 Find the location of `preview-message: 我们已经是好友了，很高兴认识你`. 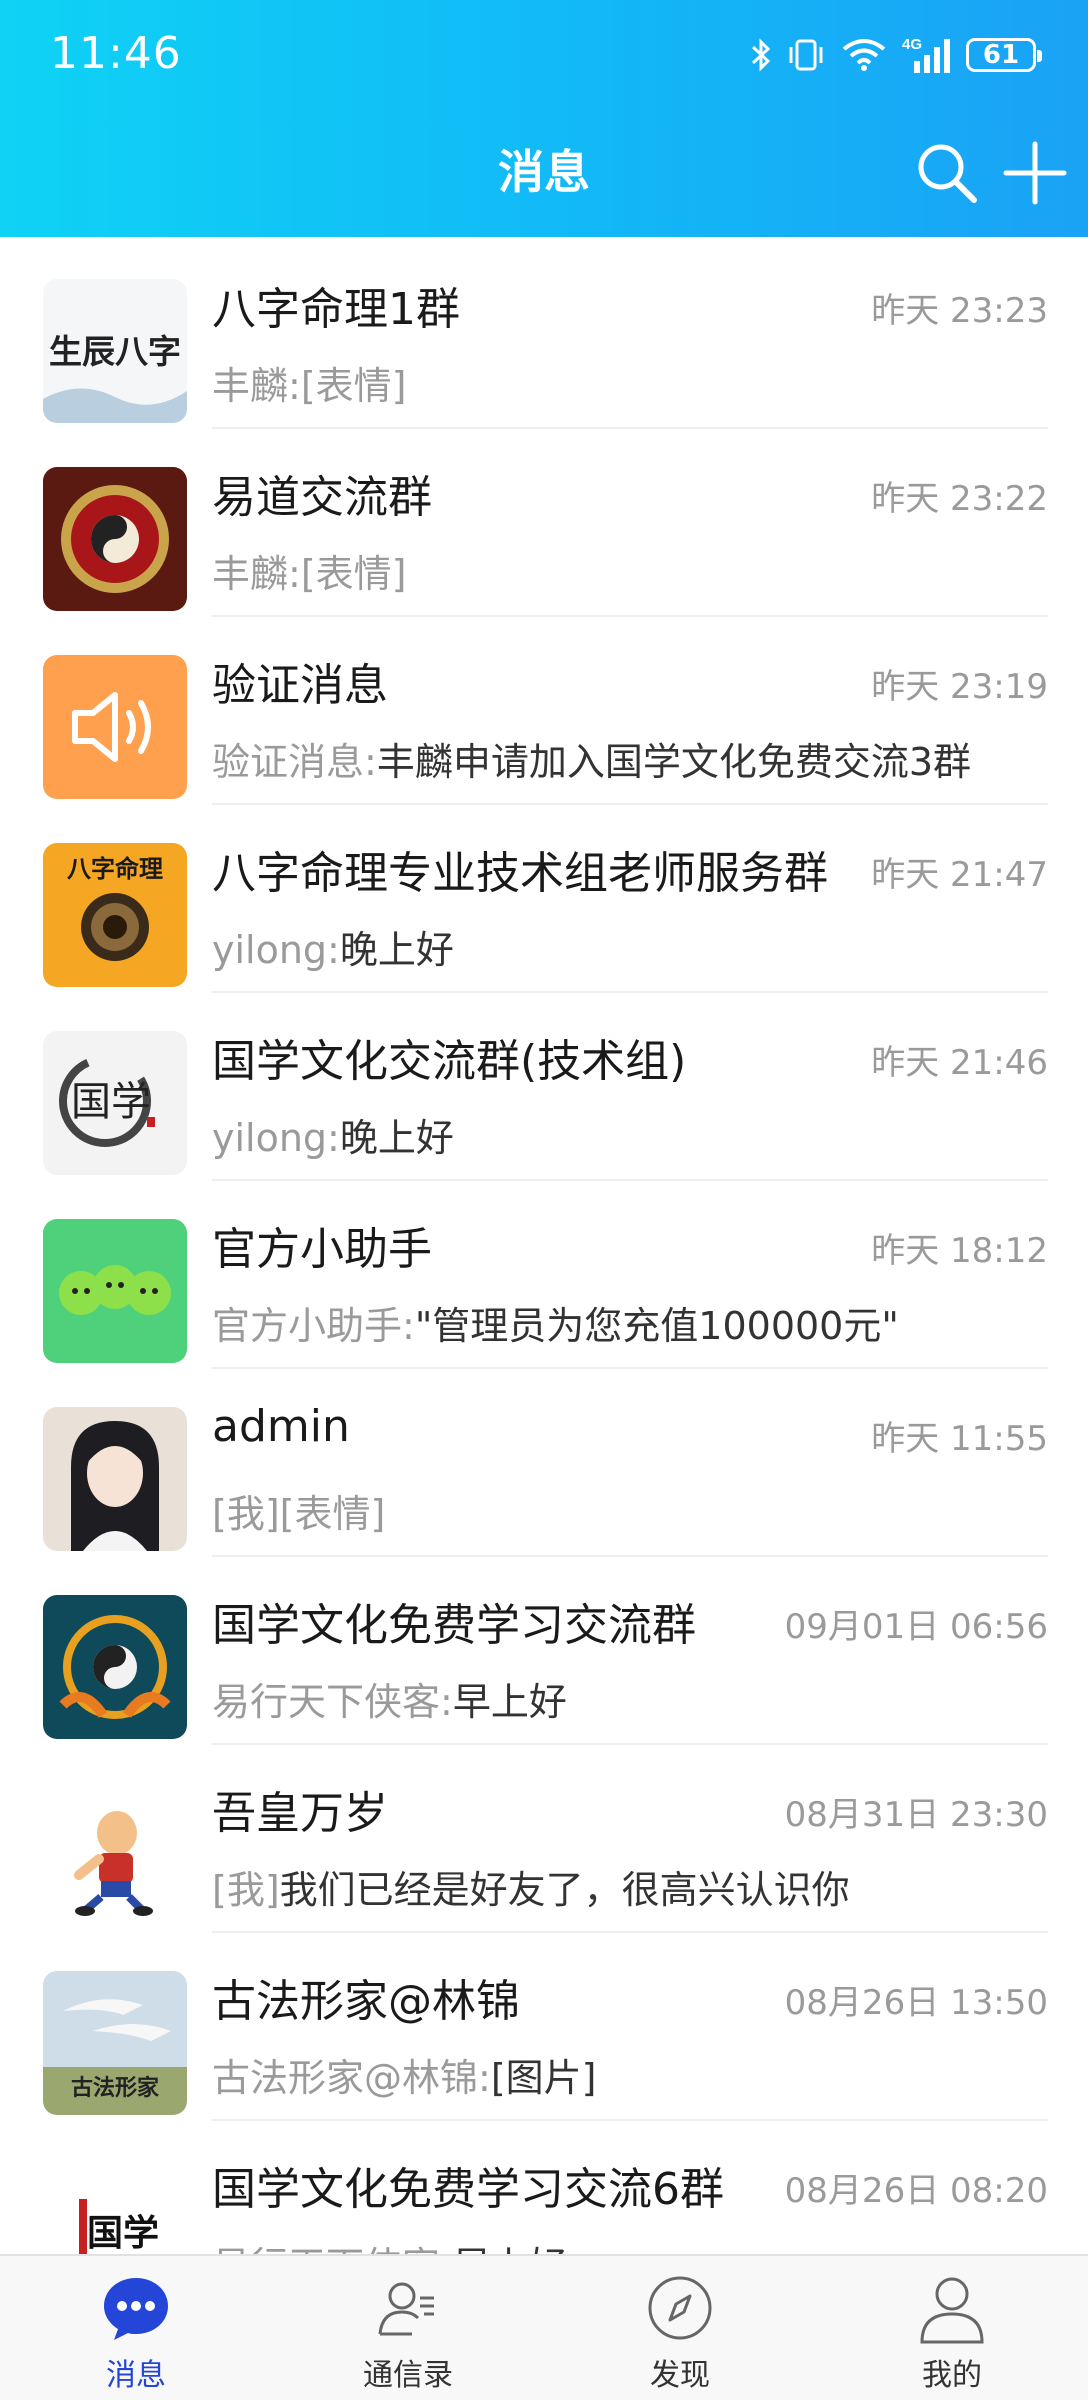

preview-message: 我们已经是好友了，很高兴认识你 is located at coordinates (564, 1890).